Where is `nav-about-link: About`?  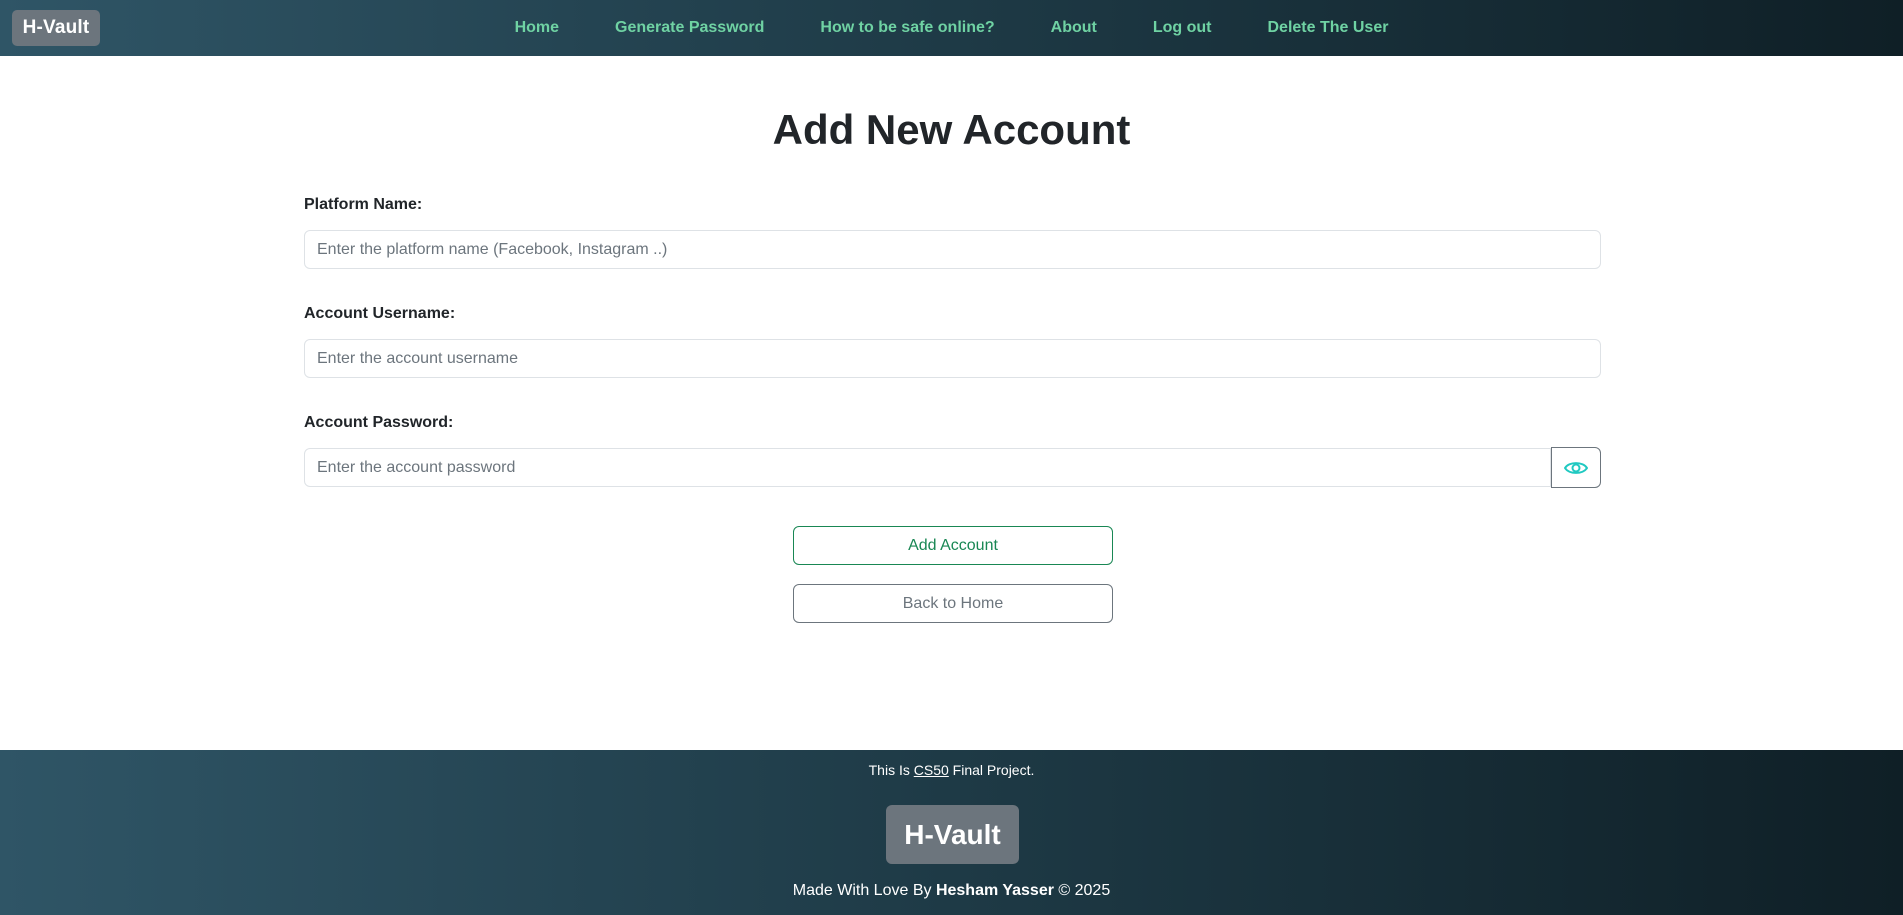
nav-about-link: About is located at coordinates (1074, 28).